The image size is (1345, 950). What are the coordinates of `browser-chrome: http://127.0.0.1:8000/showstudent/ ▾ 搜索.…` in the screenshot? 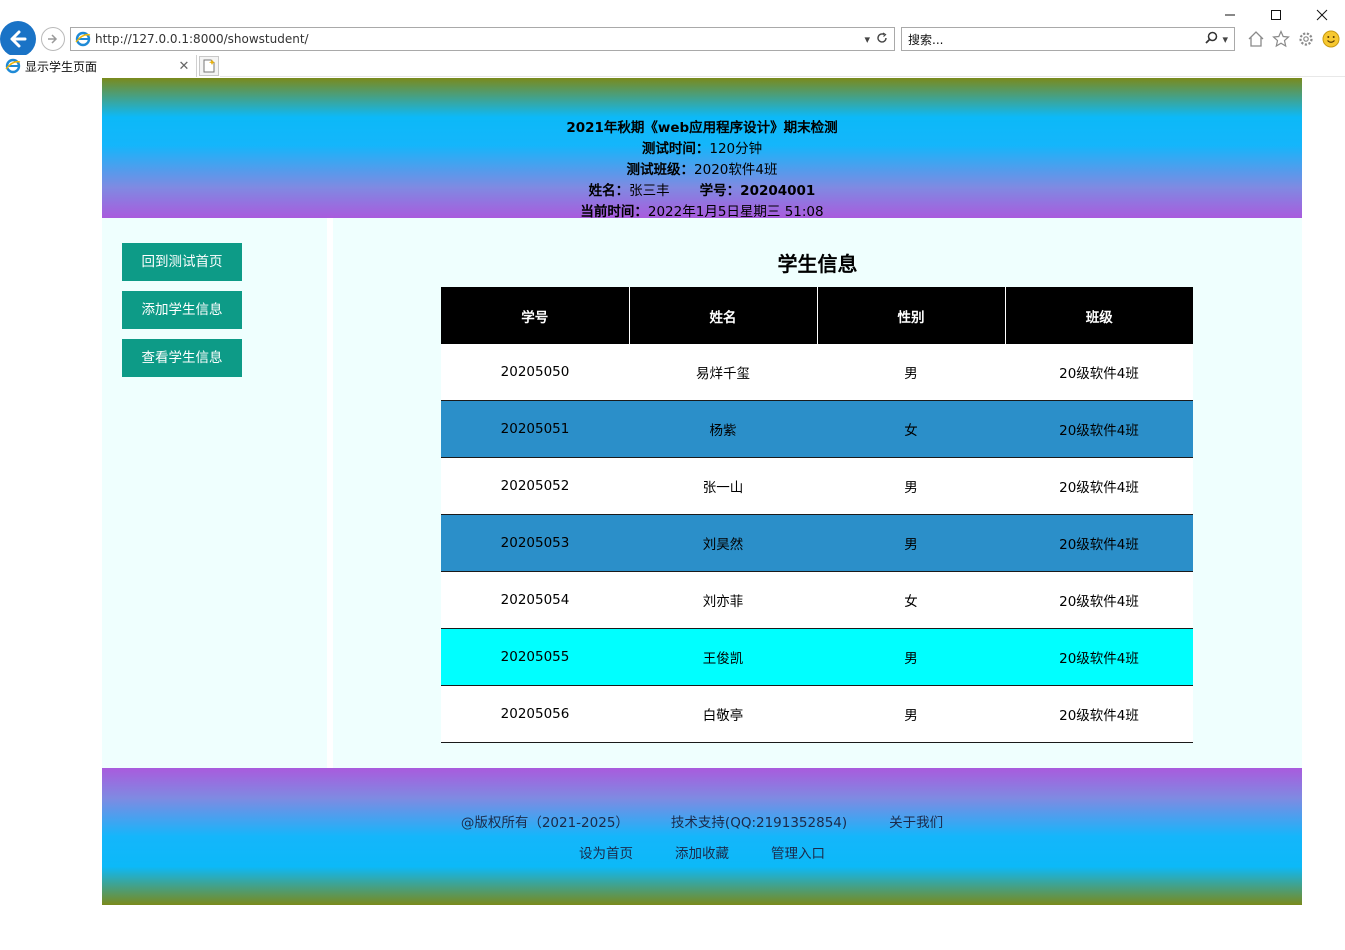 It's located at (672, 39).